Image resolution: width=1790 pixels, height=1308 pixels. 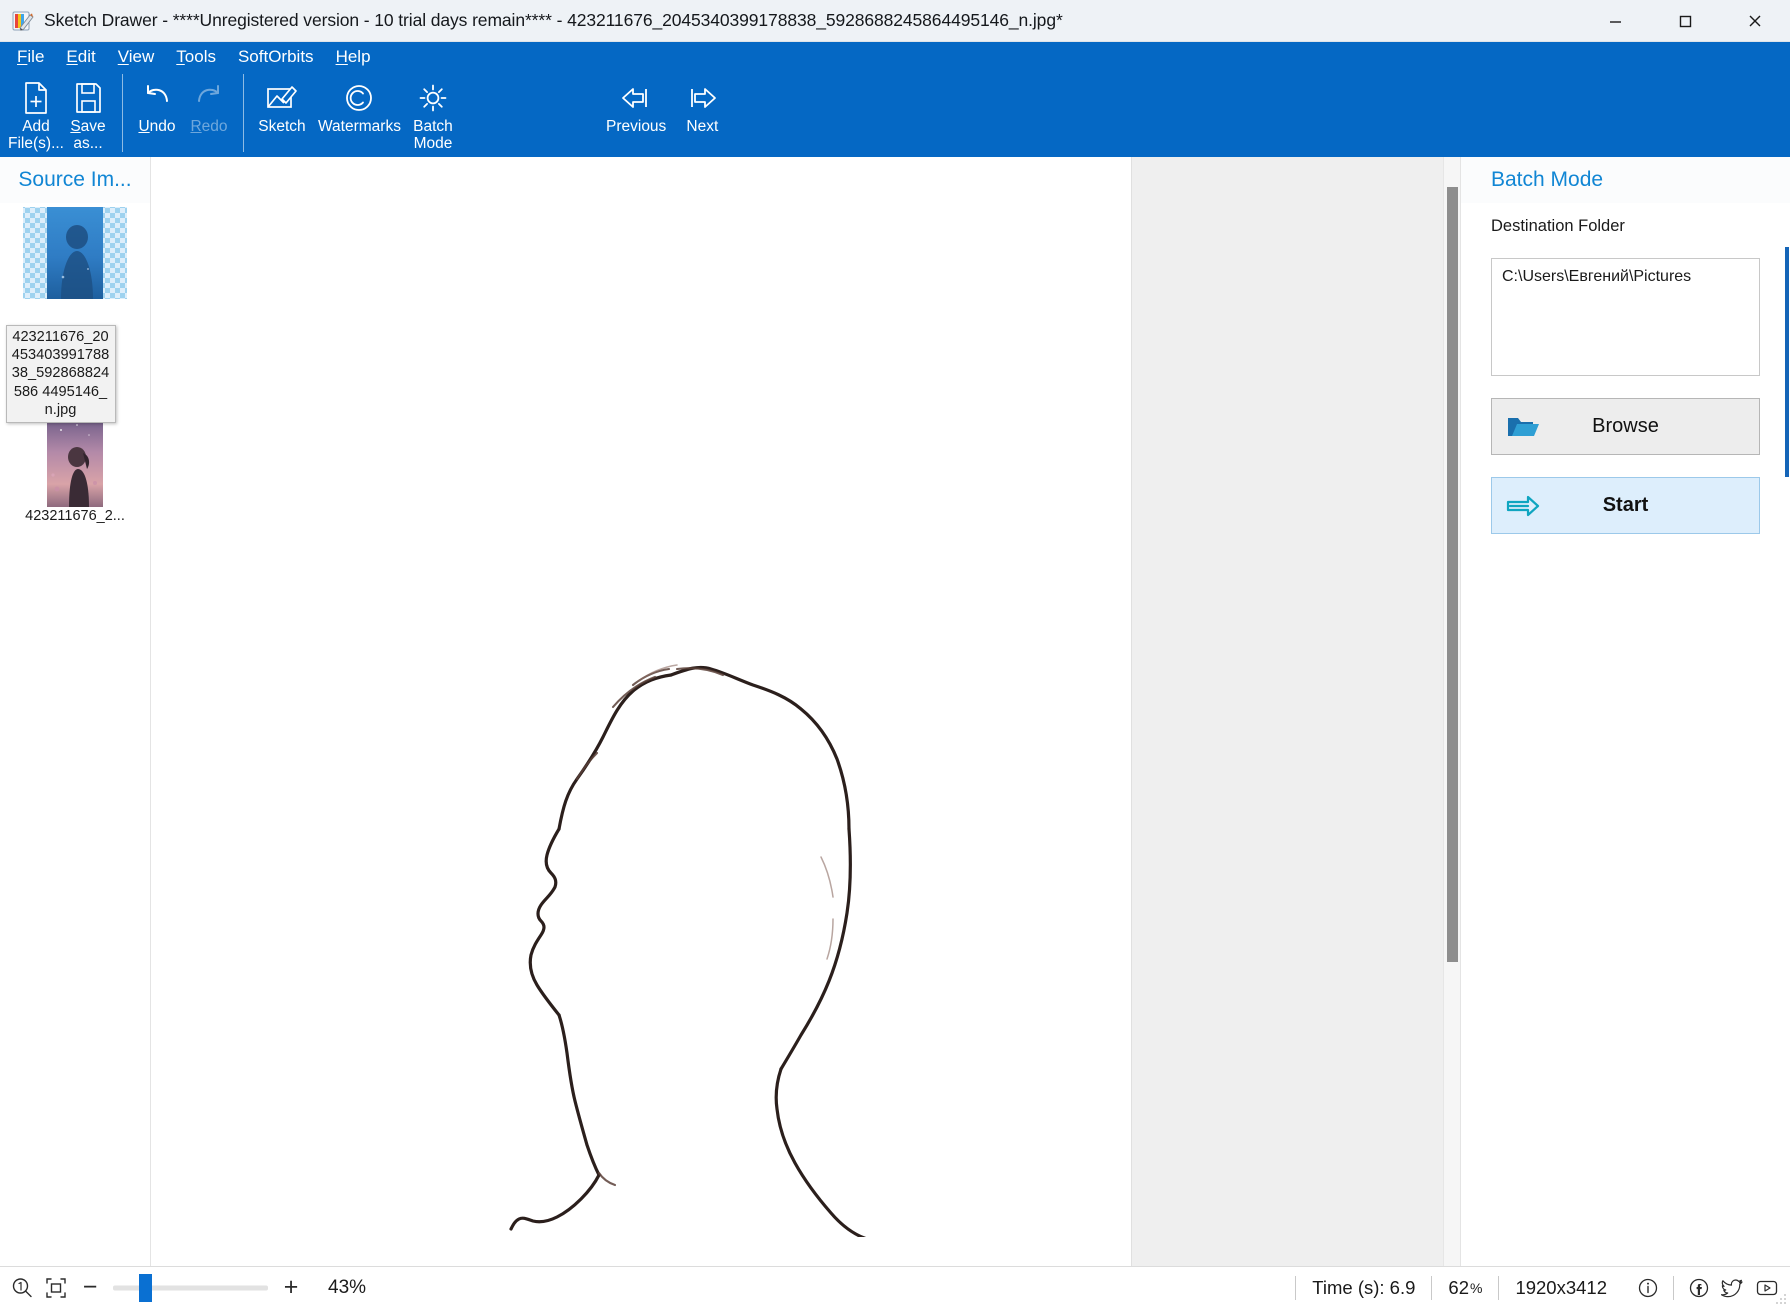 What do you see at coordinates (56, 1288) in the screenshot?
I see `fit-to-window-icon` at bounding box center [56, 1288].